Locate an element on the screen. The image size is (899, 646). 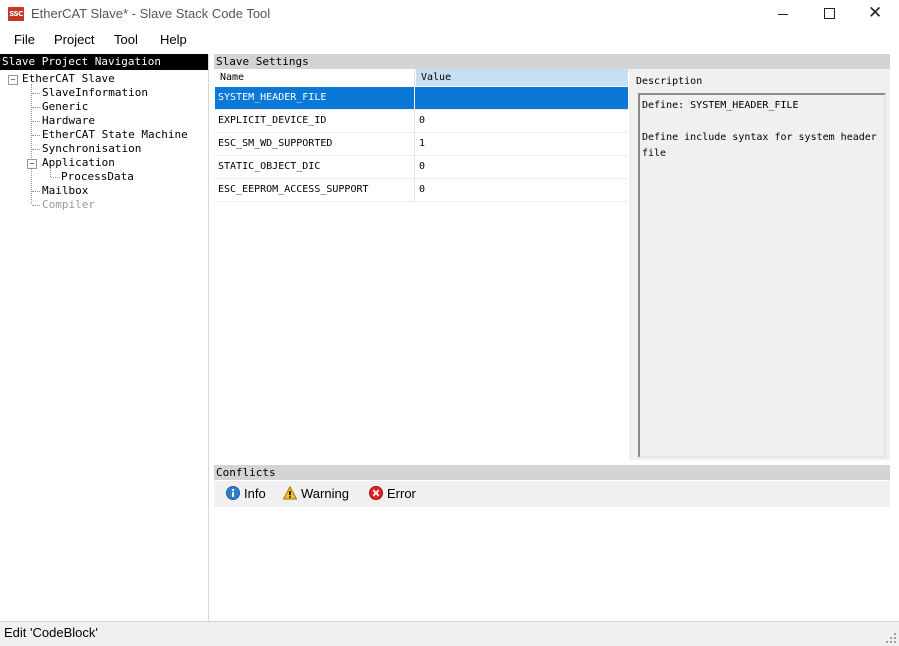
error-icon is located at coordinates (376, 493).